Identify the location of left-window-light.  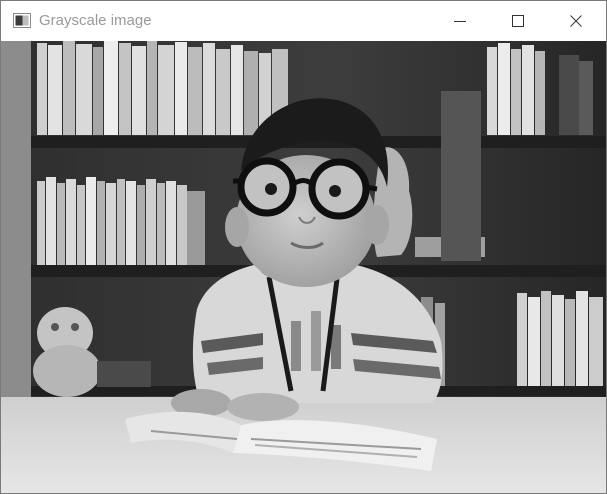
(16, 226).